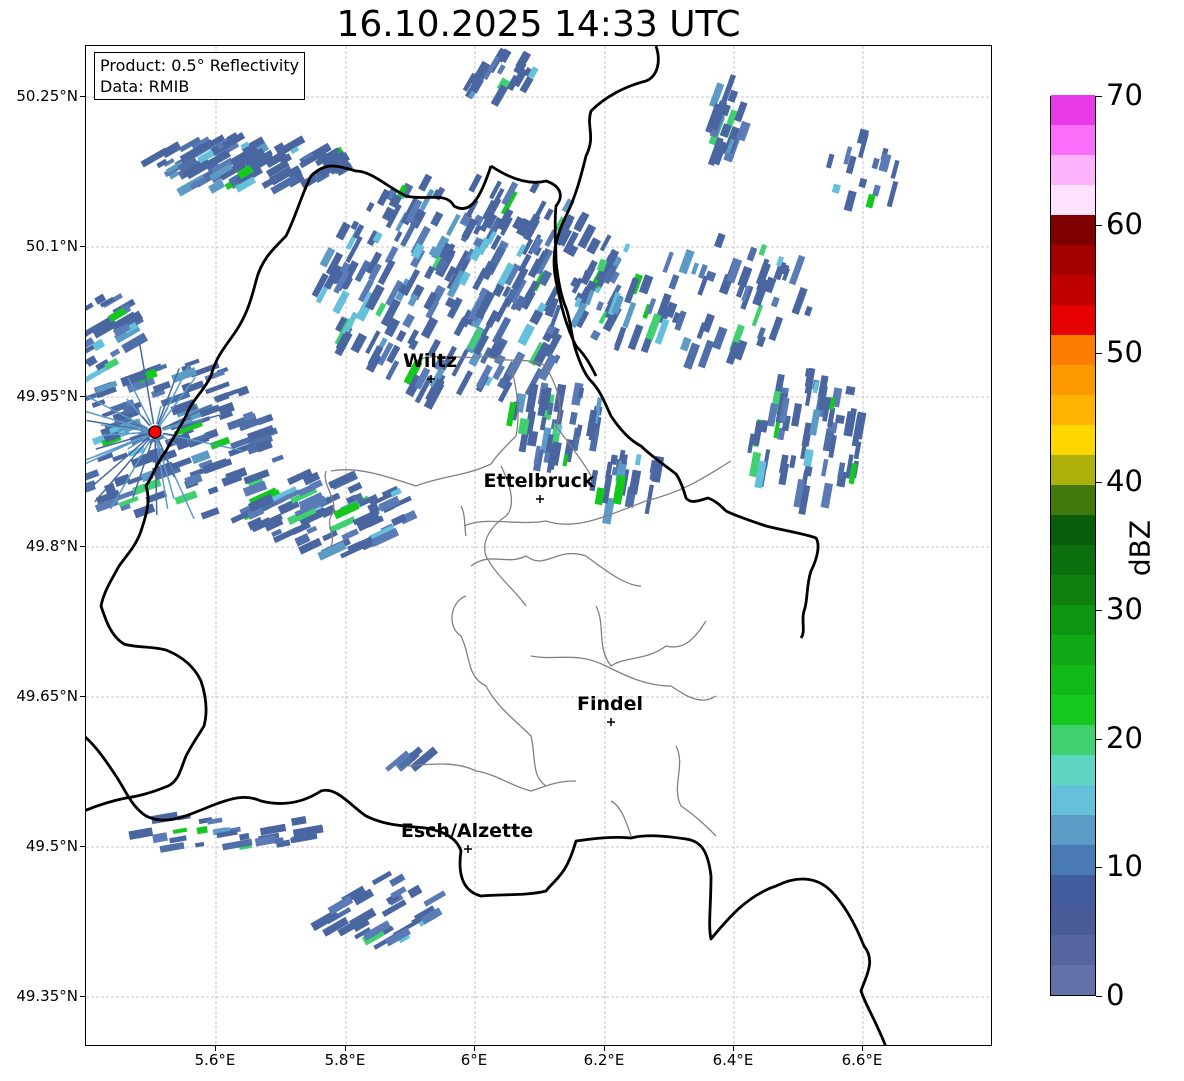 This screenshot has height=1081, width=1184. Describe the element at coordinates (345, 1060) in the screenshot. I see `lon-label: 5.8°E` at that location.